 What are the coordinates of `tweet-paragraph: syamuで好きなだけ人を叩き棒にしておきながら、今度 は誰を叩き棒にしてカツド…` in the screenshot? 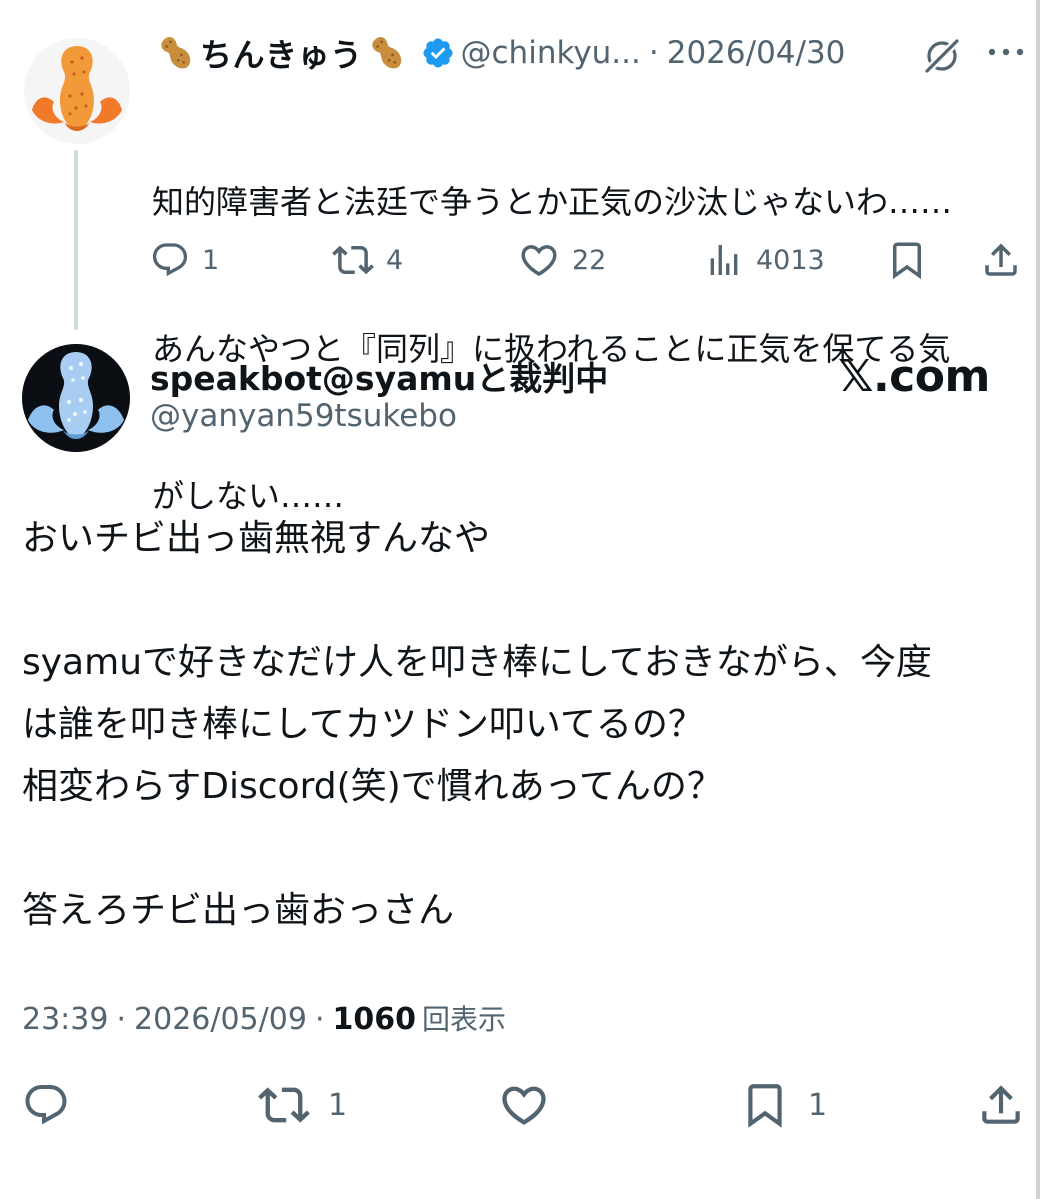 It's located at (522, 725).